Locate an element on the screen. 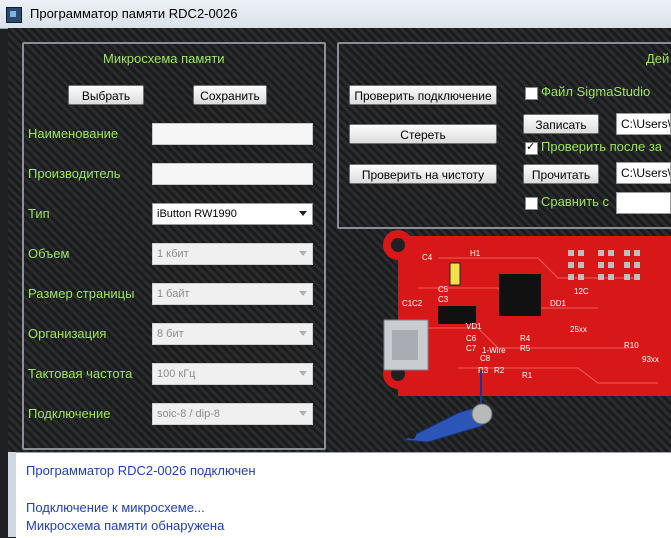  connection-select: soic-8 / dip-8 is located at coordinates (232, 414).